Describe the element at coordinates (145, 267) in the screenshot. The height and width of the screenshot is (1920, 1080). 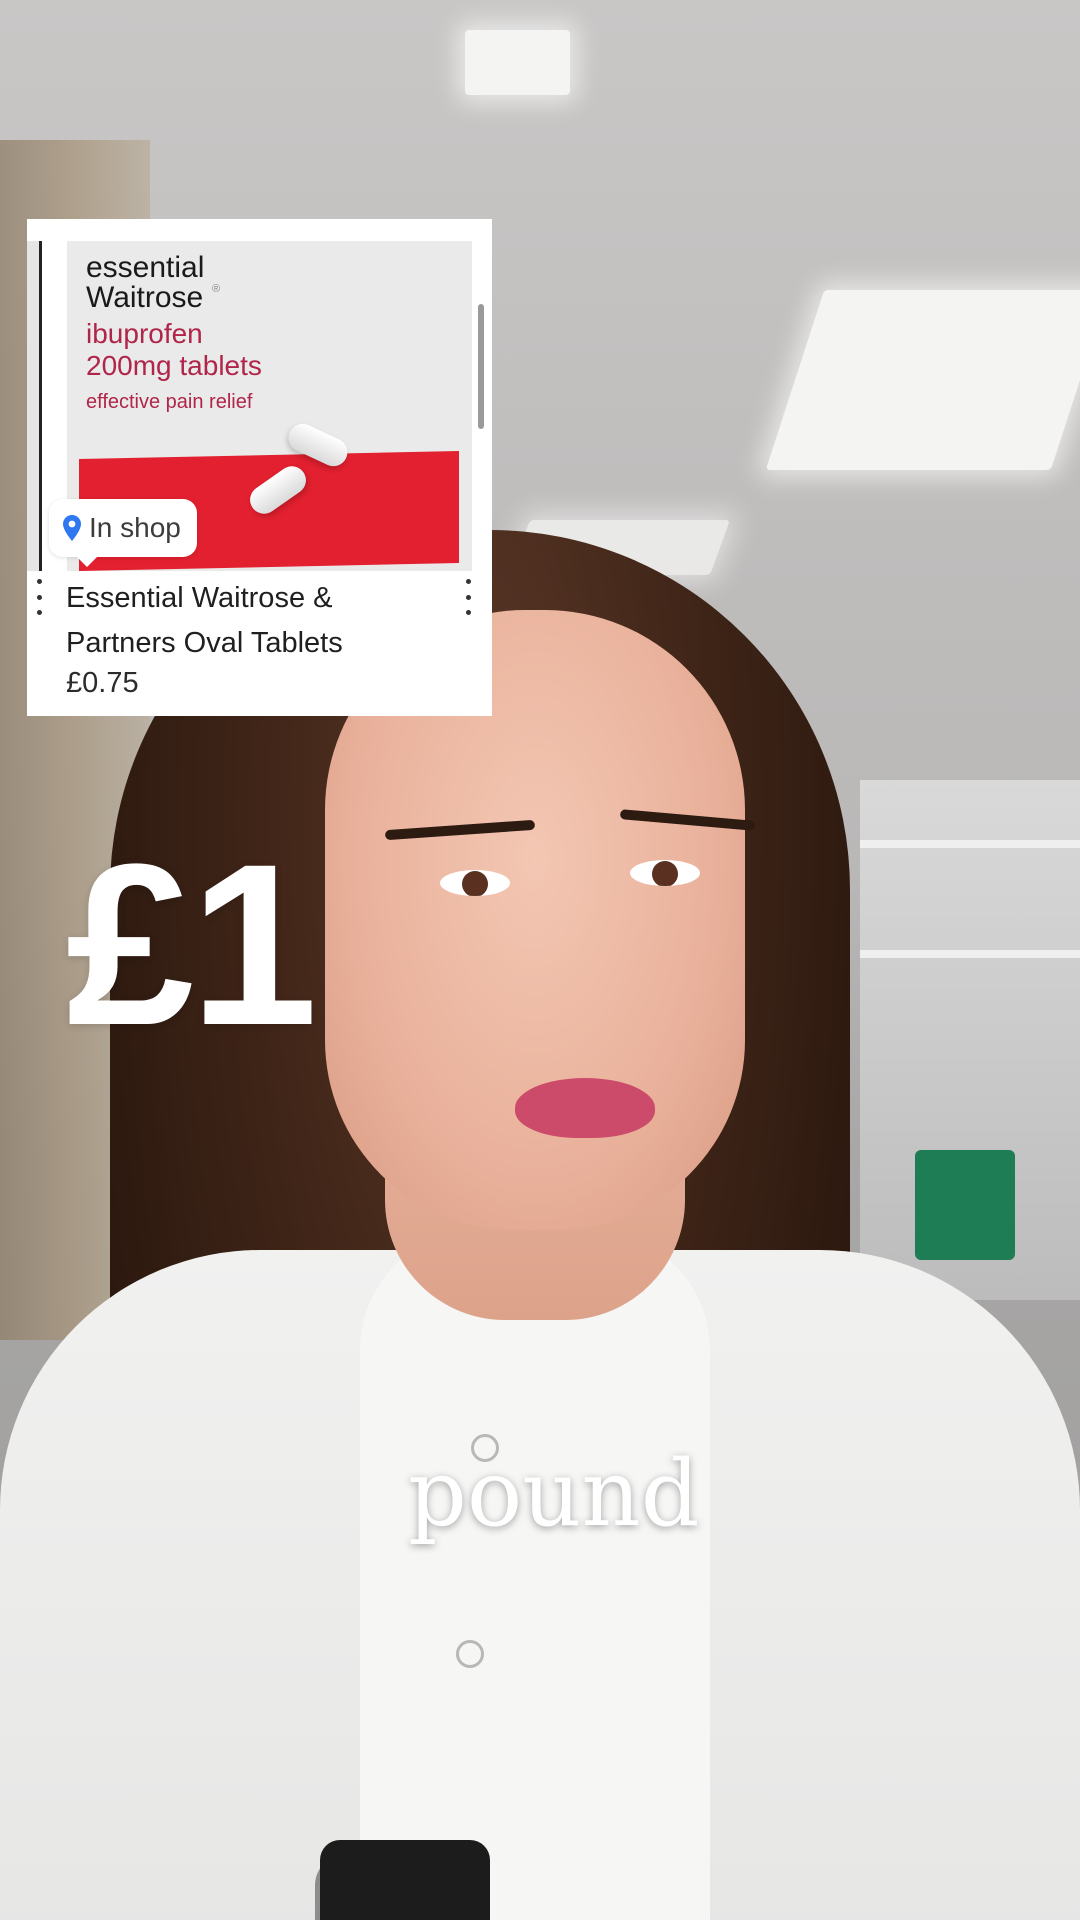
I see `package-brand-line1: essential` at that location.